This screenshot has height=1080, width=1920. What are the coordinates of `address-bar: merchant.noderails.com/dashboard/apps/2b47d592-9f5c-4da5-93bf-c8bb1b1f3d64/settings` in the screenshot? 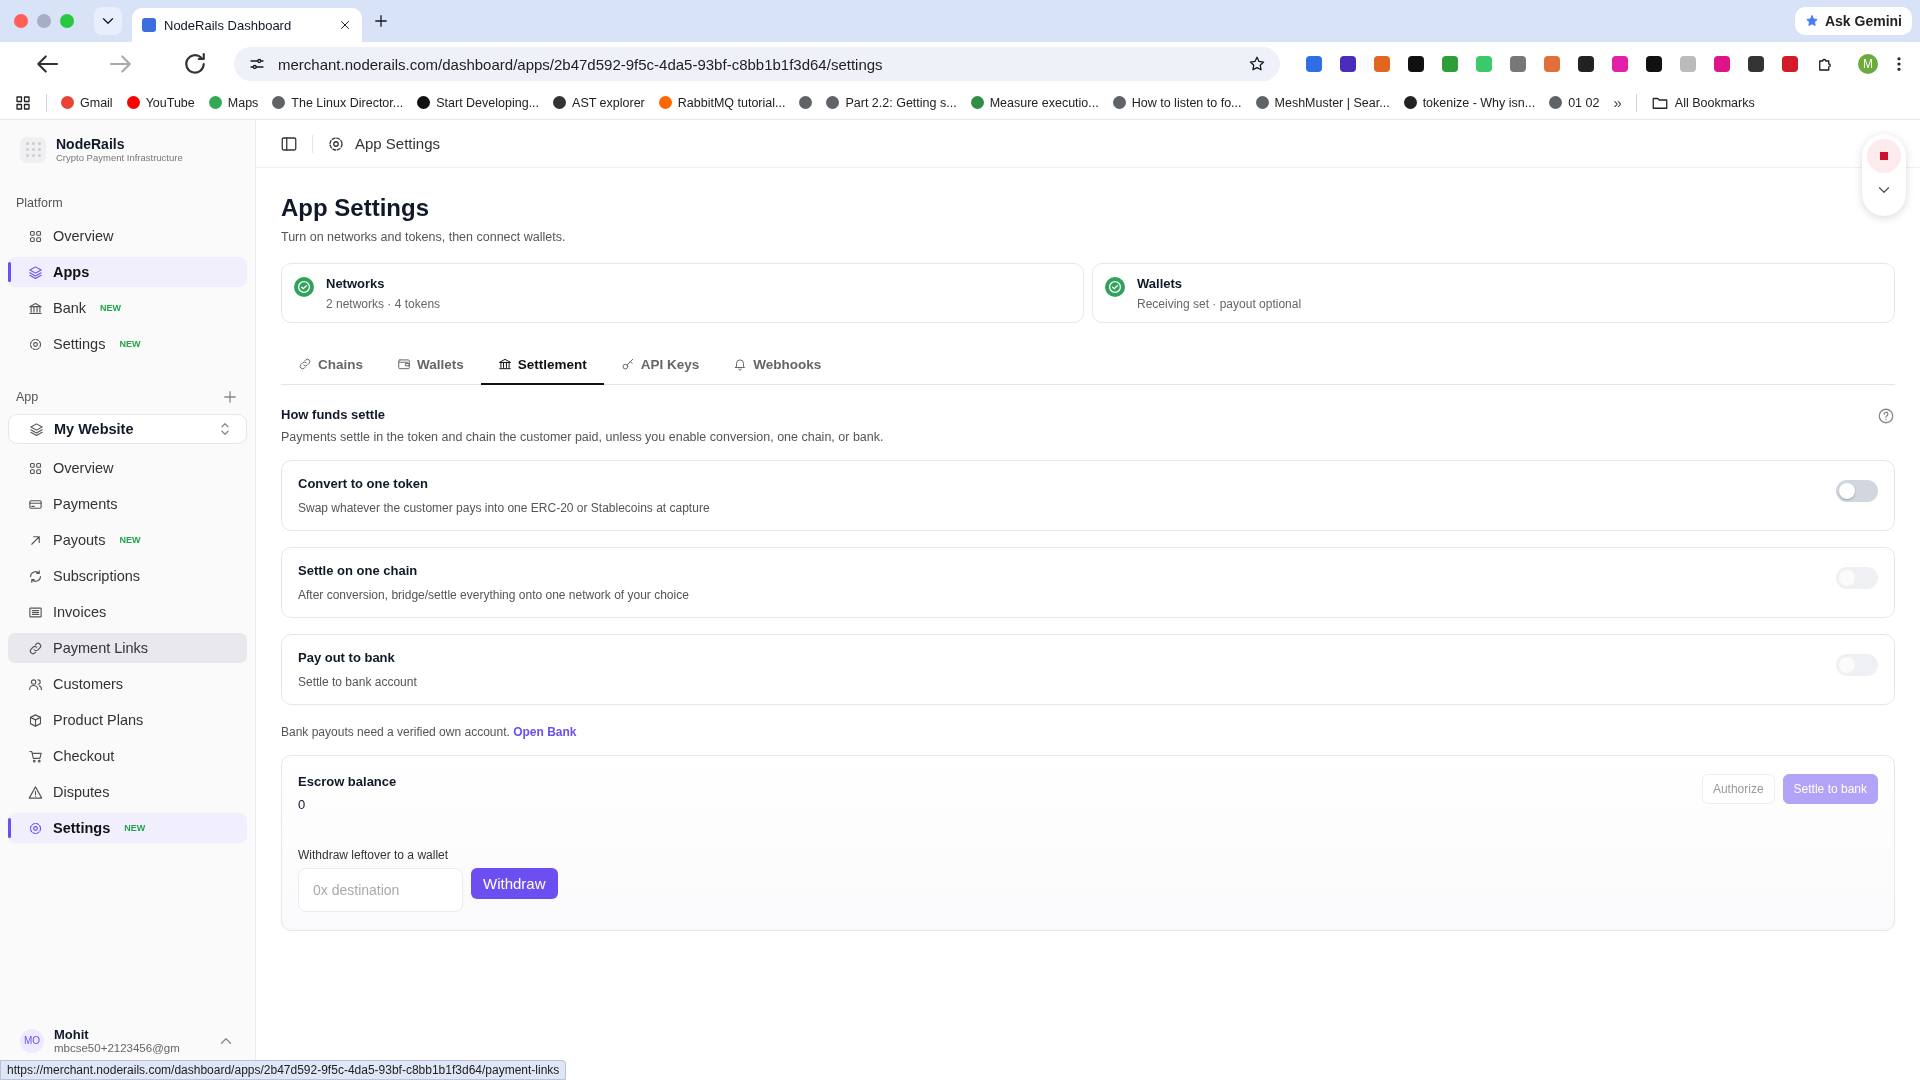 It's located at (757, 64).